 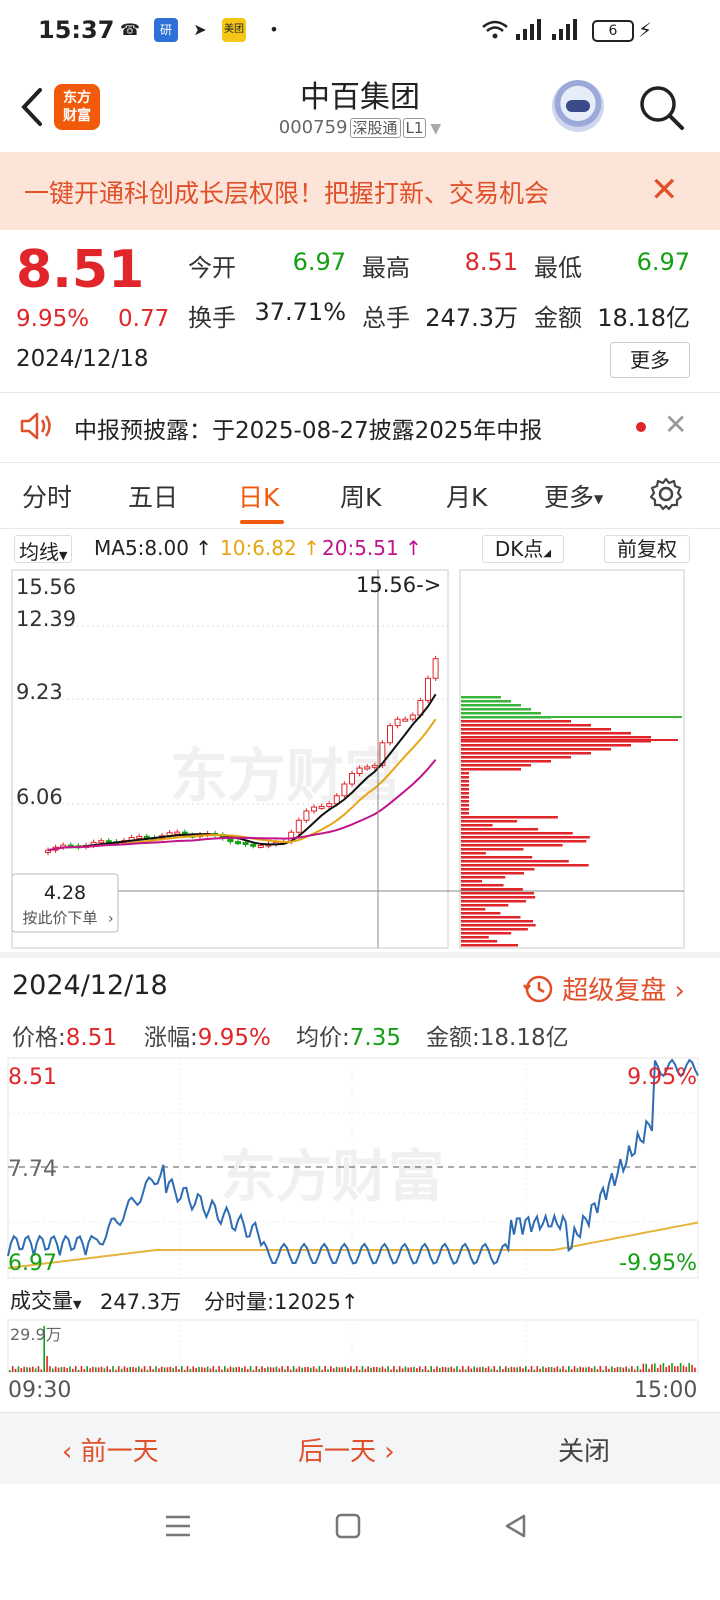 I want to click on volume-max-label: 29.9万, so click(x=36, y=1334).